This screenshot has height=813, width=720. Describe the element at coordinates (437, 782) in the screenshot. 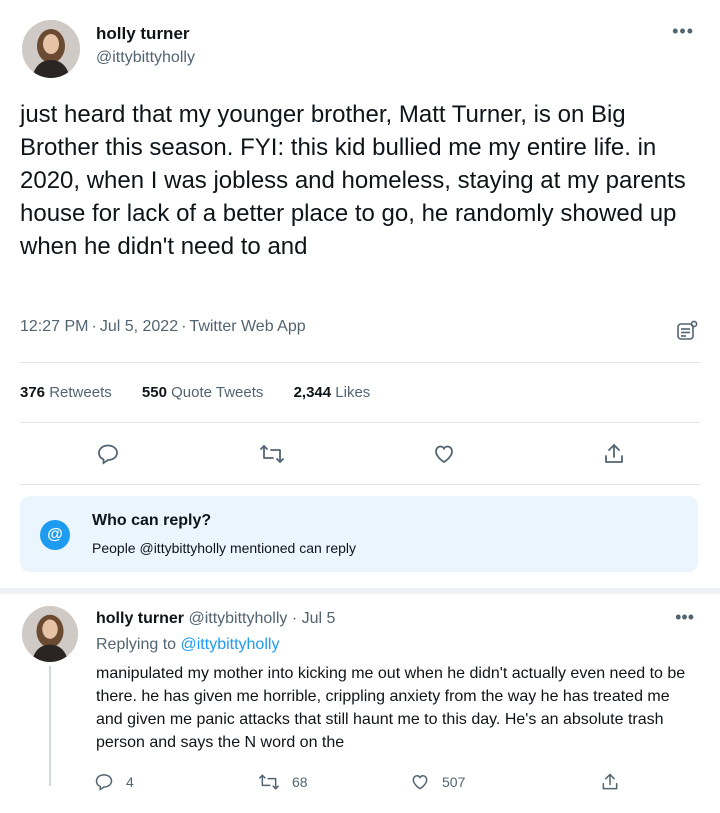

I see `like-button: 507` at that location.